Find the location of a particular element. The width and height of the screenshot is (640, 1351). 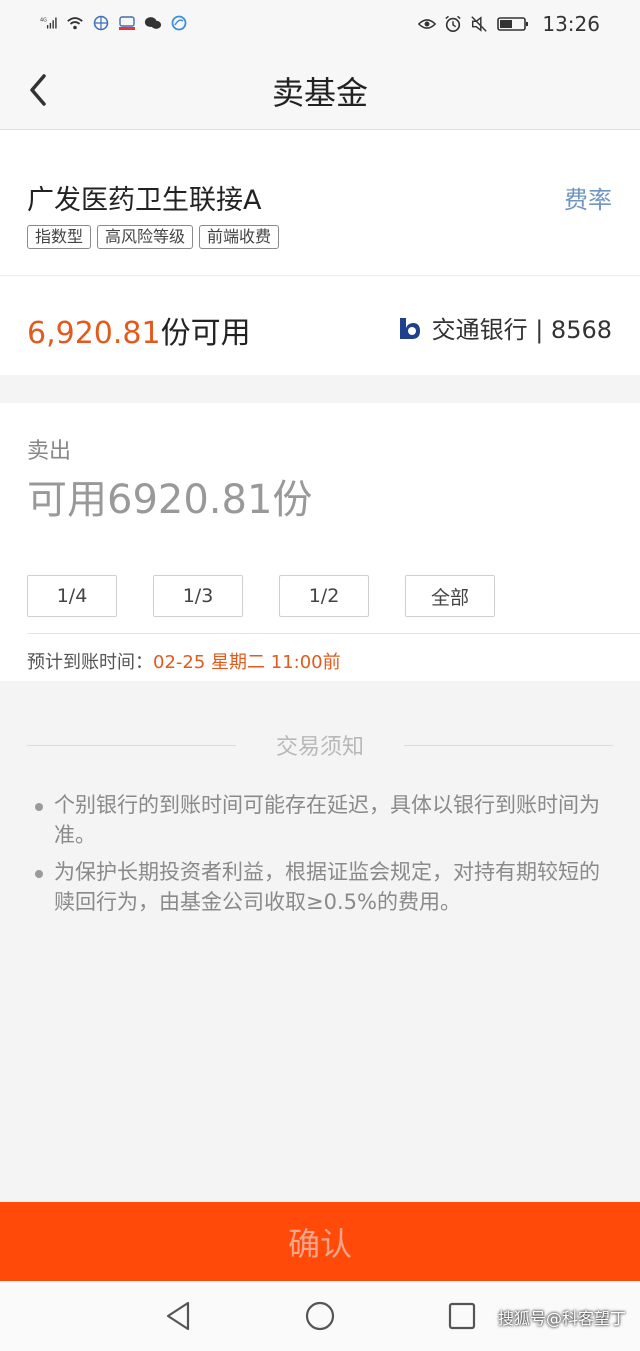

bank-account-label: 交通银行 | 8568 is located at coordinates (521, 330).